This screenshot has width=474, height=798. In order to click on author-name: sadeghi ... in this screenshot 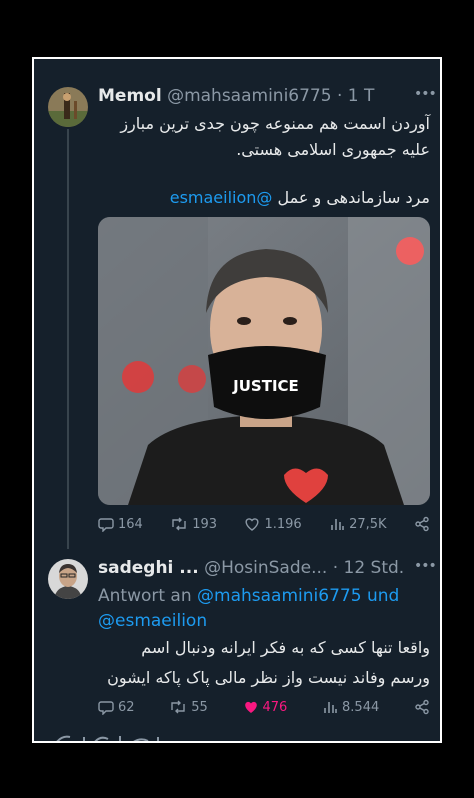, I will do `click(148, 568)`.